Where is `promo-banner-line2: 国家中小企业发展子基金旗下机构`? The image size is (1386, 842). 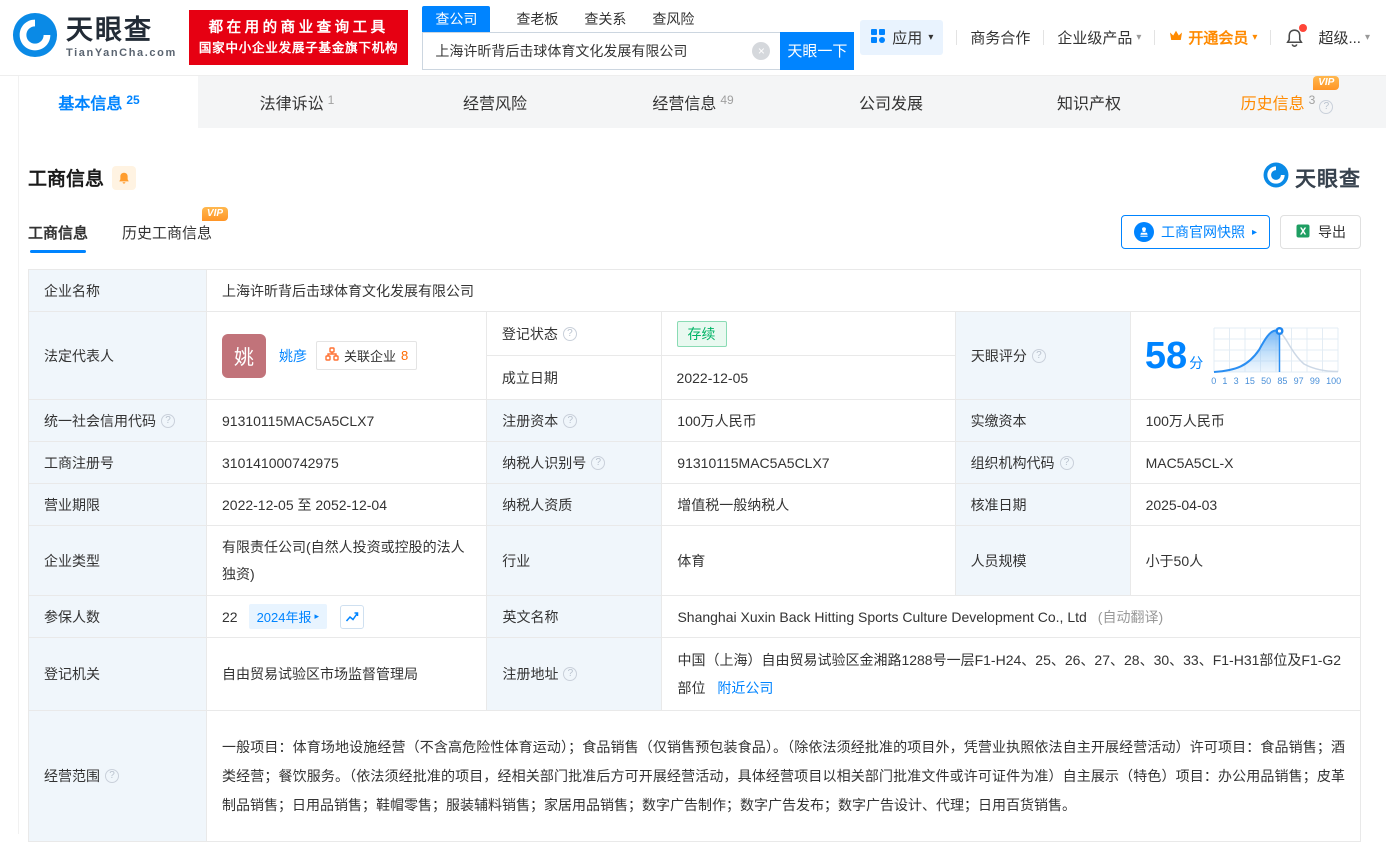 promo-banner-line2: 国家中小企业发展子基金旗下机构 is located at coordinates (298, 48).